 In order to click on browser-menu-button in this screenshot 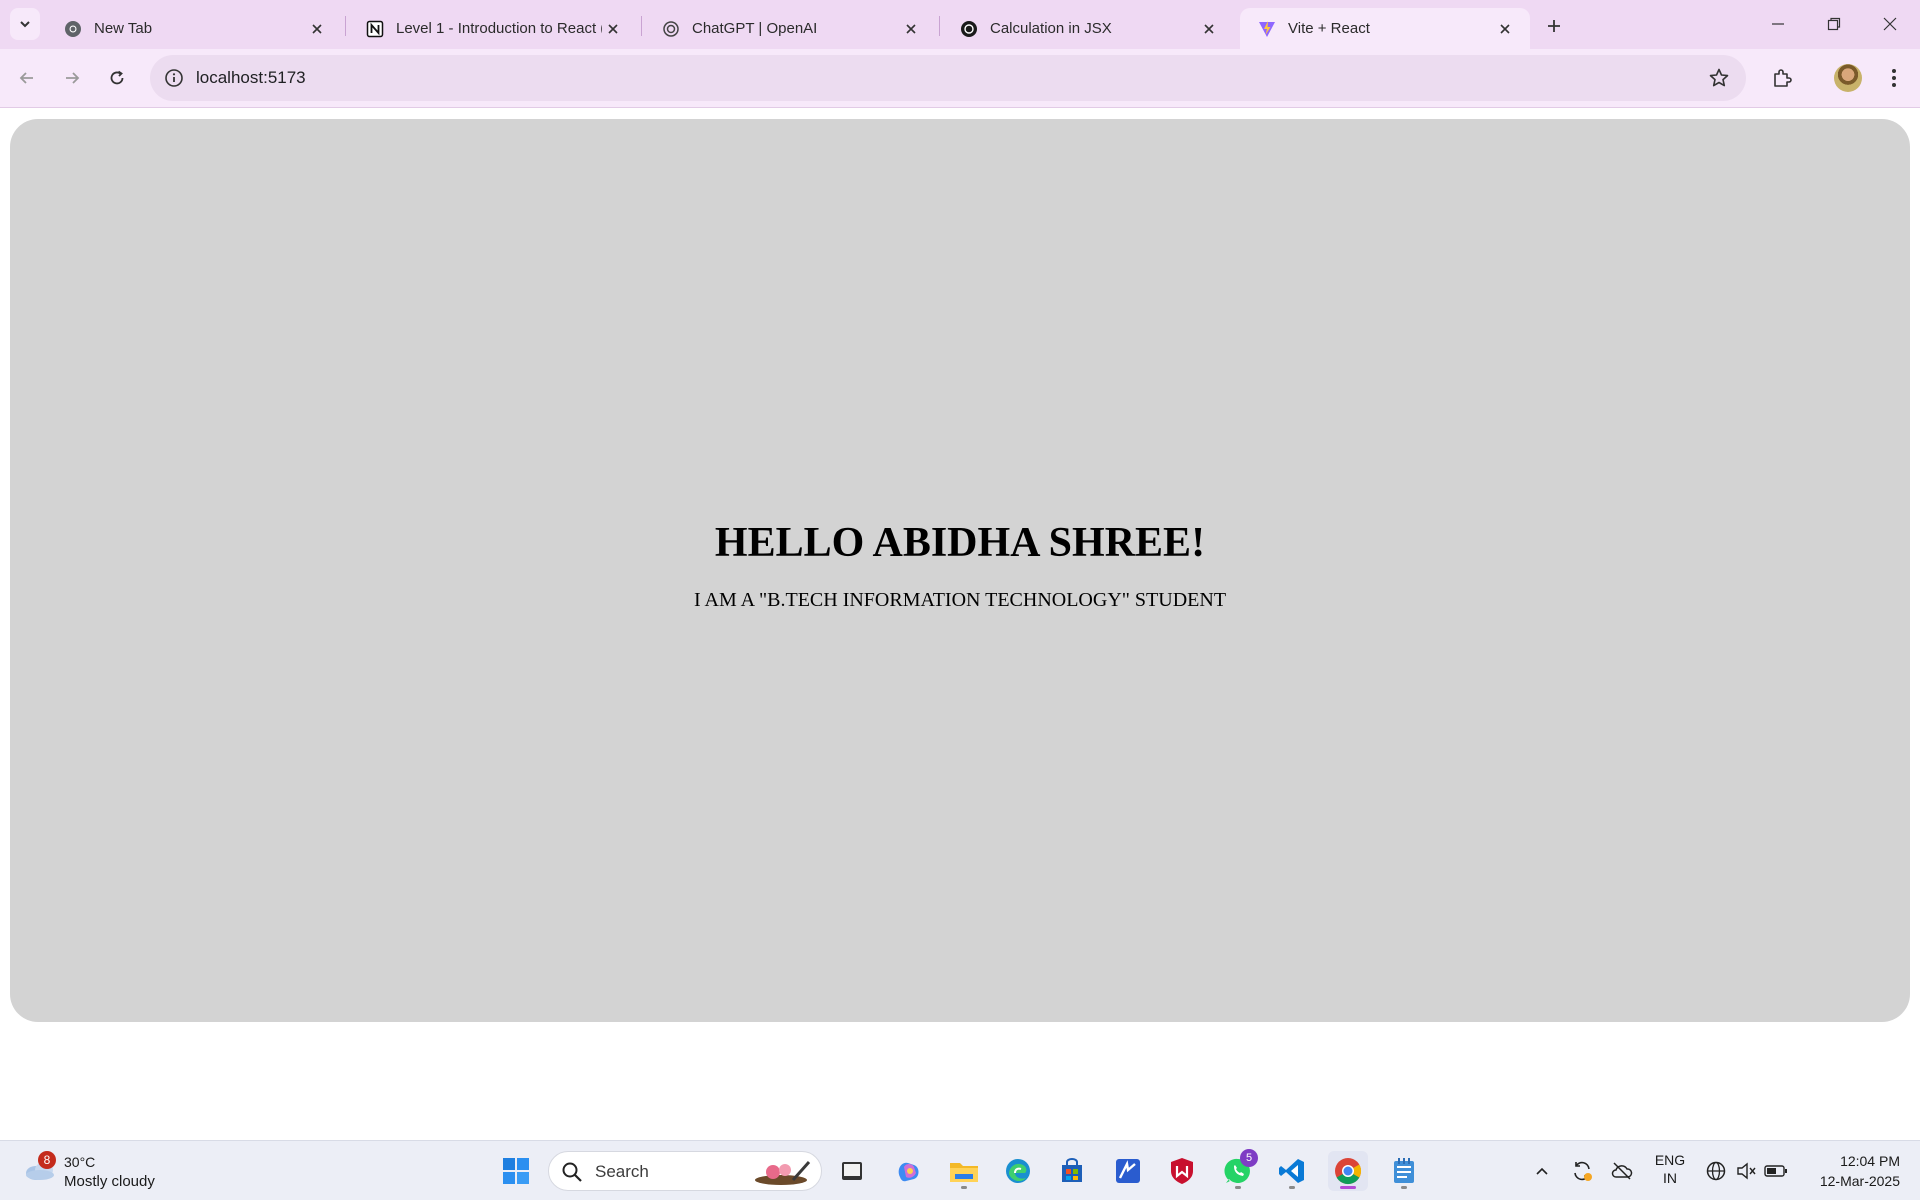, I will do `click(1894, 78)`.